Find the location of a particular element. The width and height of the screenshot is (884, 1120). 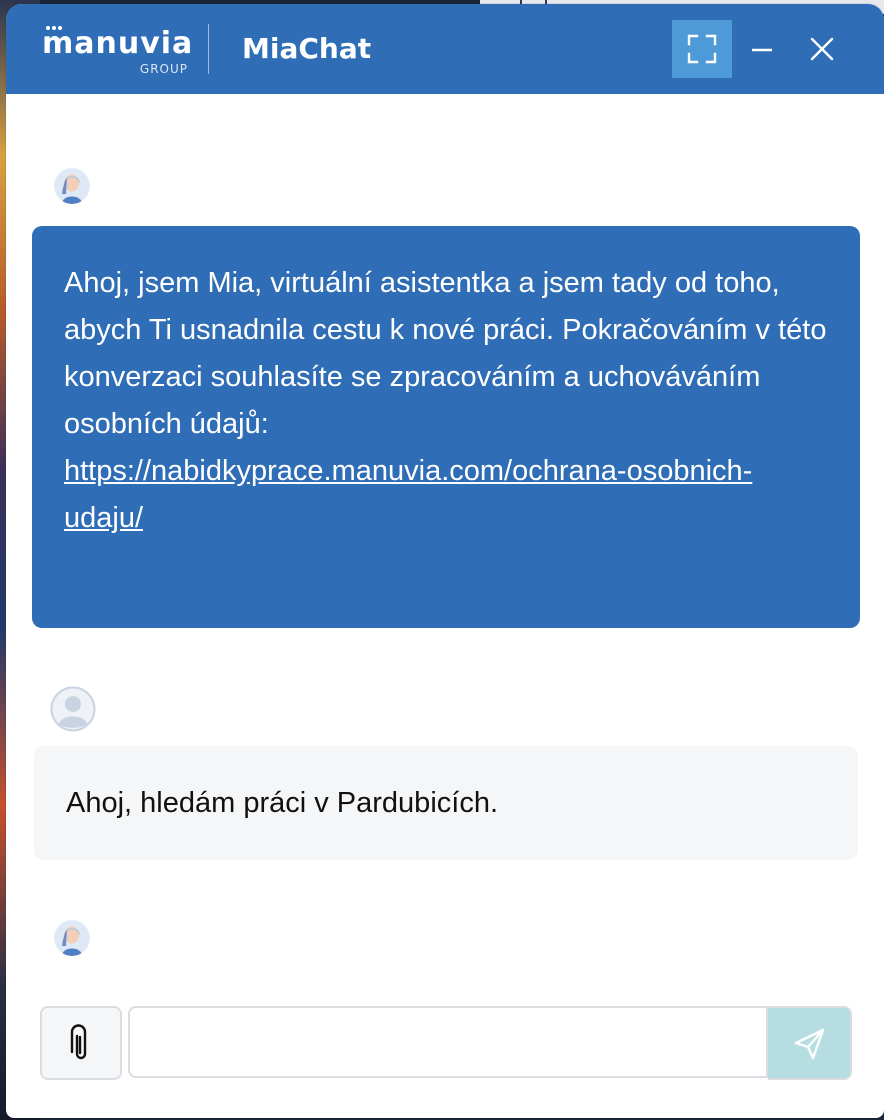

user-avatar is located at coordinates (73, 709).